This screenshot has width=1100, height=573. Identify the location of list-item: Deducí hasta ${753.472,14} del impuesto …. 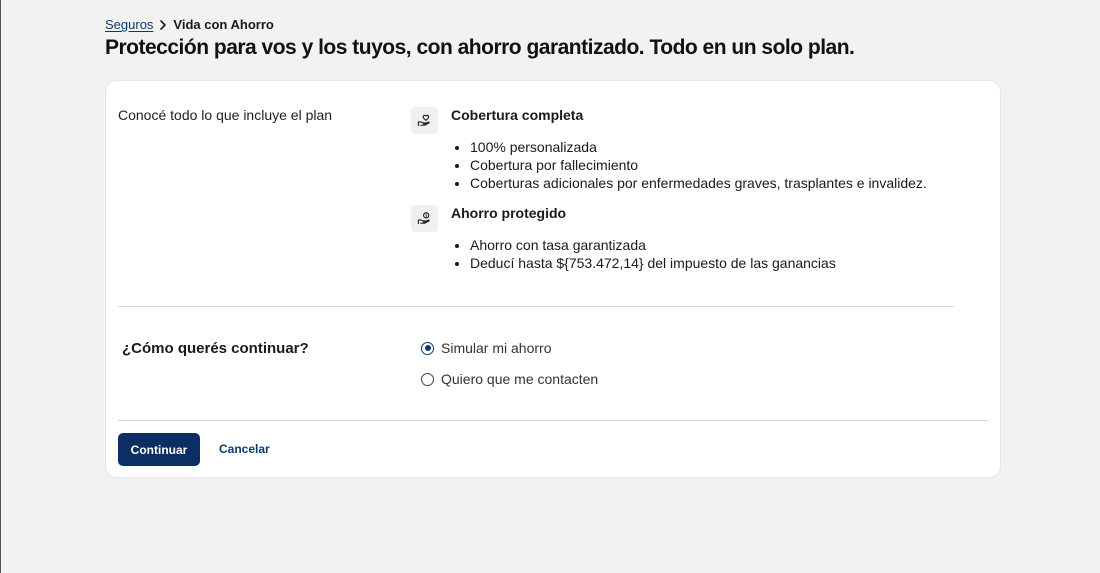
(653, 263).